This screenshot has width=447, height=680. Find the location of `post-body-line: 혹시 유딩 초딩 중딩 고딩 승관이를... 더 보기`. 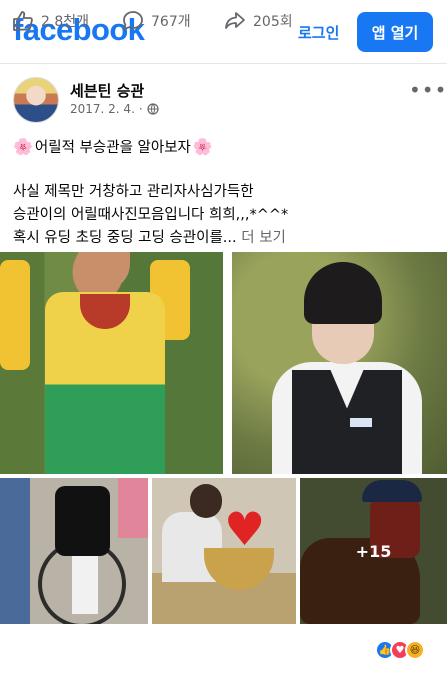

post-body-line: 혹시 유딩 초딩 중딩 고딩 승관이를... 더 보기 is located at coordinates (149, 236).